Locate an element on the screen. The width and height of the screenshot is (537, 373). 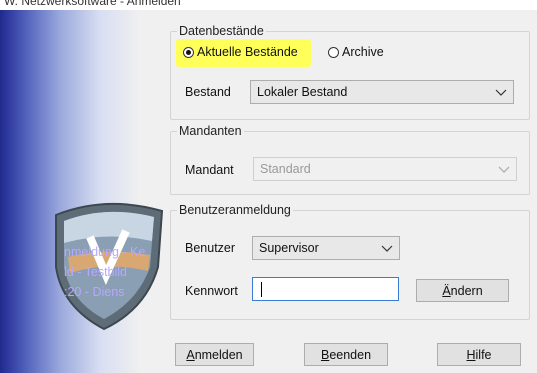
shield-caption-3: :20 - Diens is located at coordinates (94, 292).